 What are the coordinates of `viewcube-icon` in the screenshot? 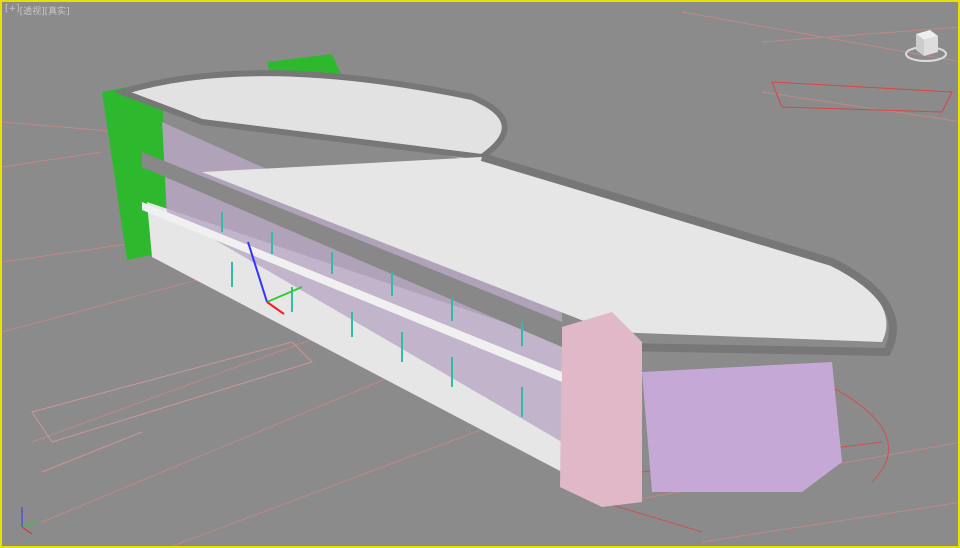 It's located at (926, 44).